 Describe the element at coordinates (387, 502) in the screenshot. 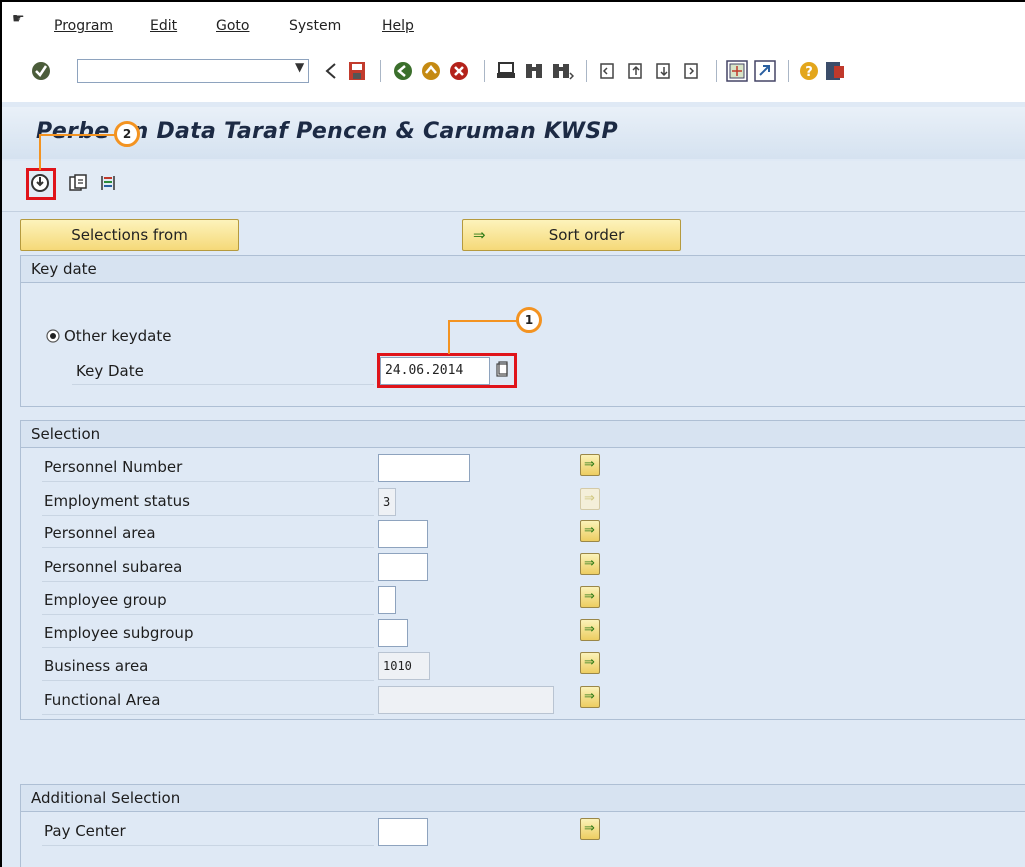

I see `employment-status-field: 3` at that location.